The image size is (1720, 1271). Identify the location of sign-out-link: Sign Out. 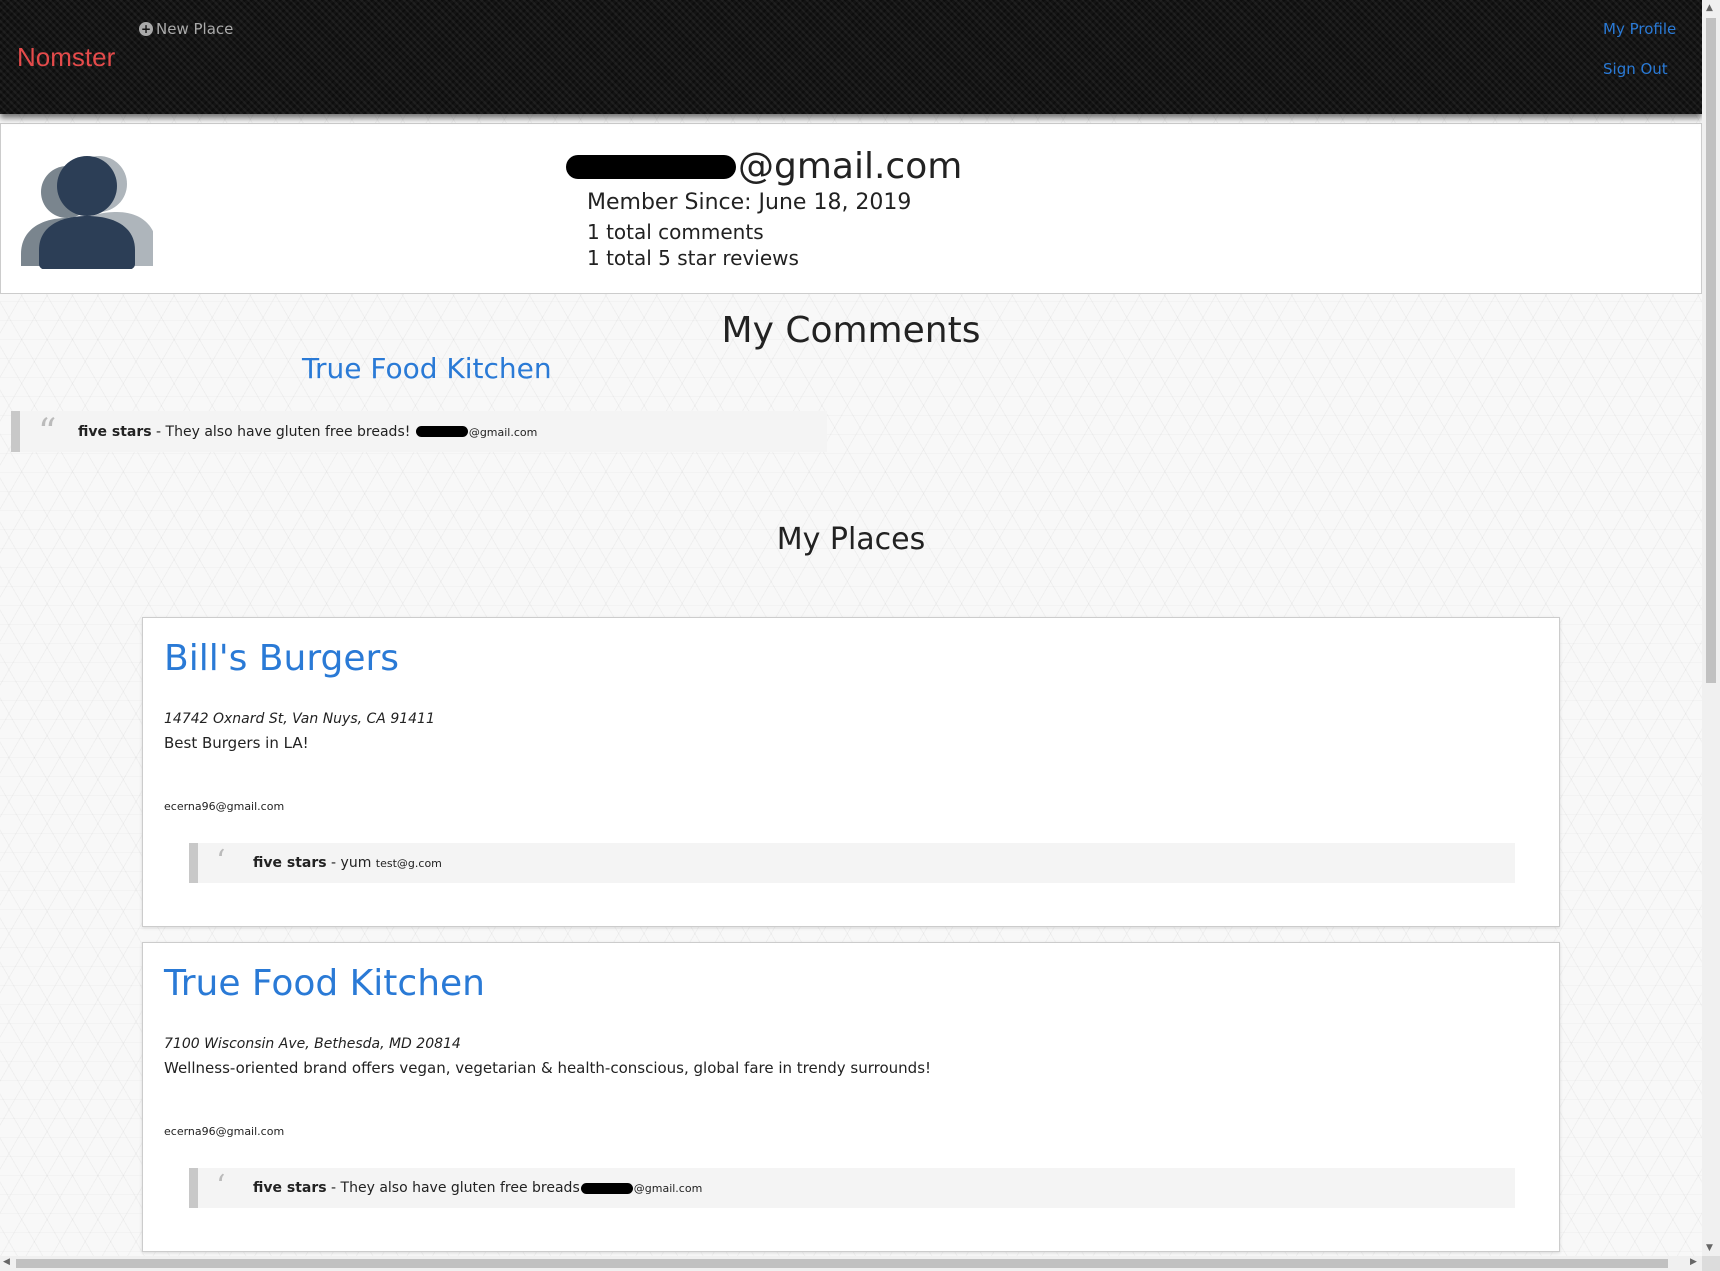
(1639, 69).